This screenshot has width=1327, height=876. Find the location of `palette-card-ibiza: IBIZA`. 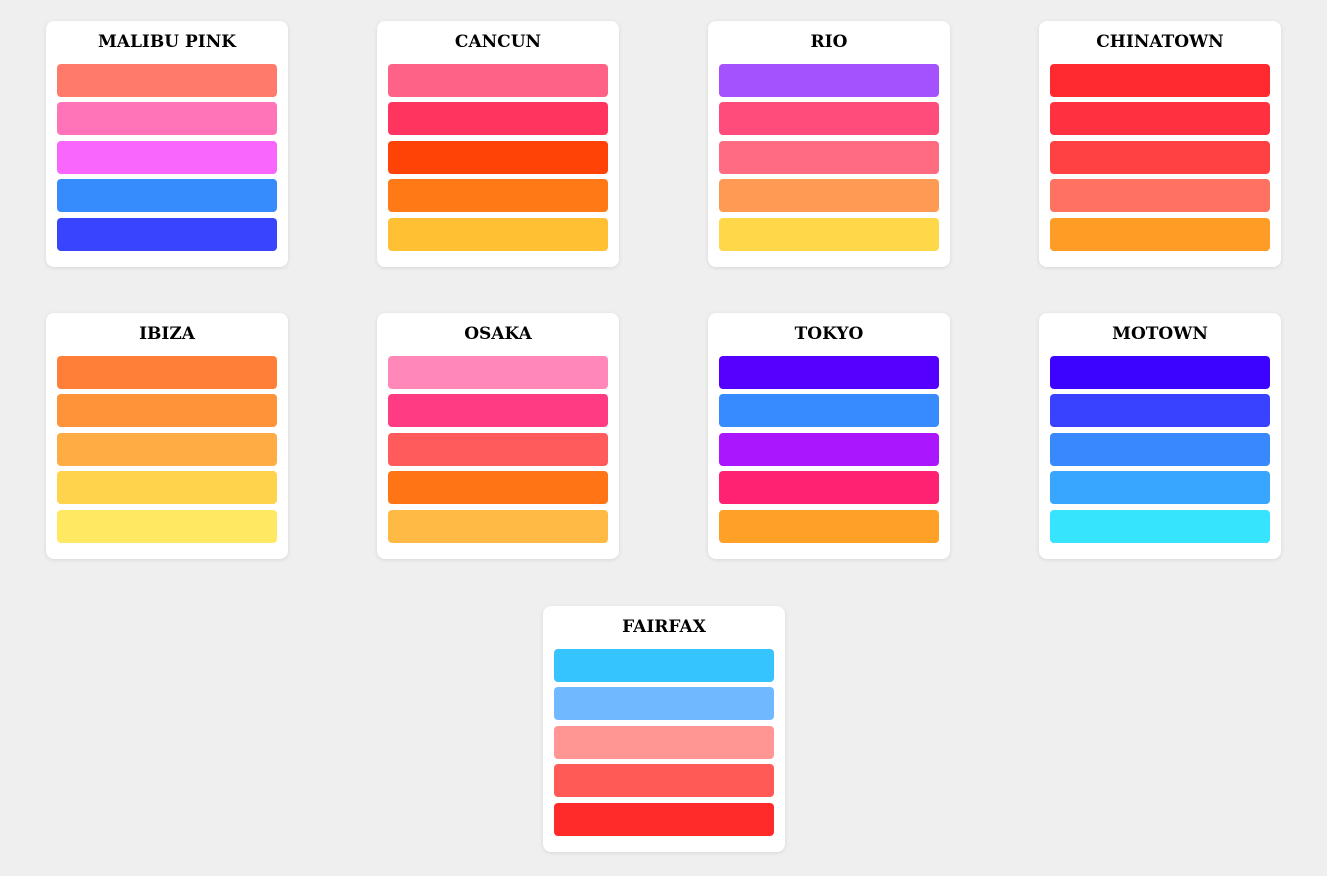

palette-card-ibiza: IBIZA is located at coordinates (167, 436).